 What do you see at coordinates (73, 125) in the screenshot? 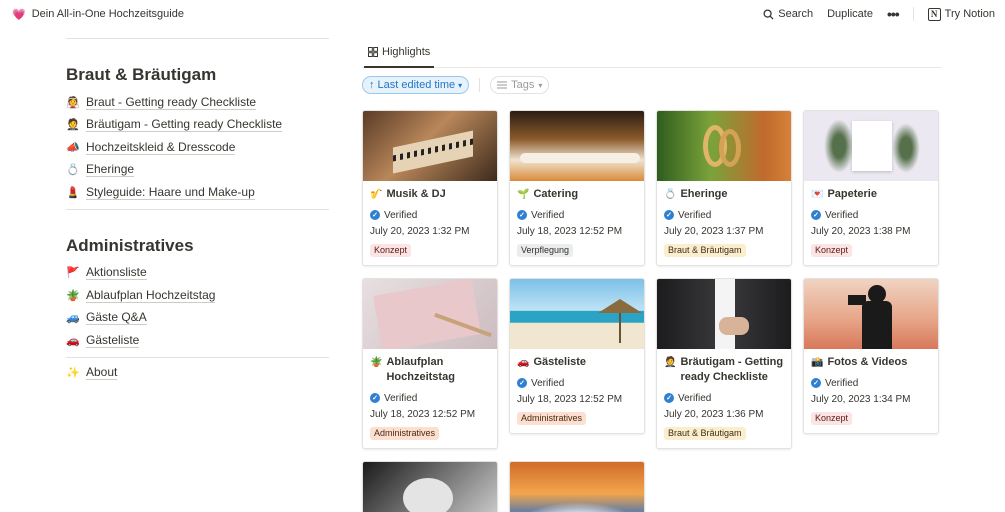
I see `page-emoji-icon: 🤵` at bounding box center [73, 125].